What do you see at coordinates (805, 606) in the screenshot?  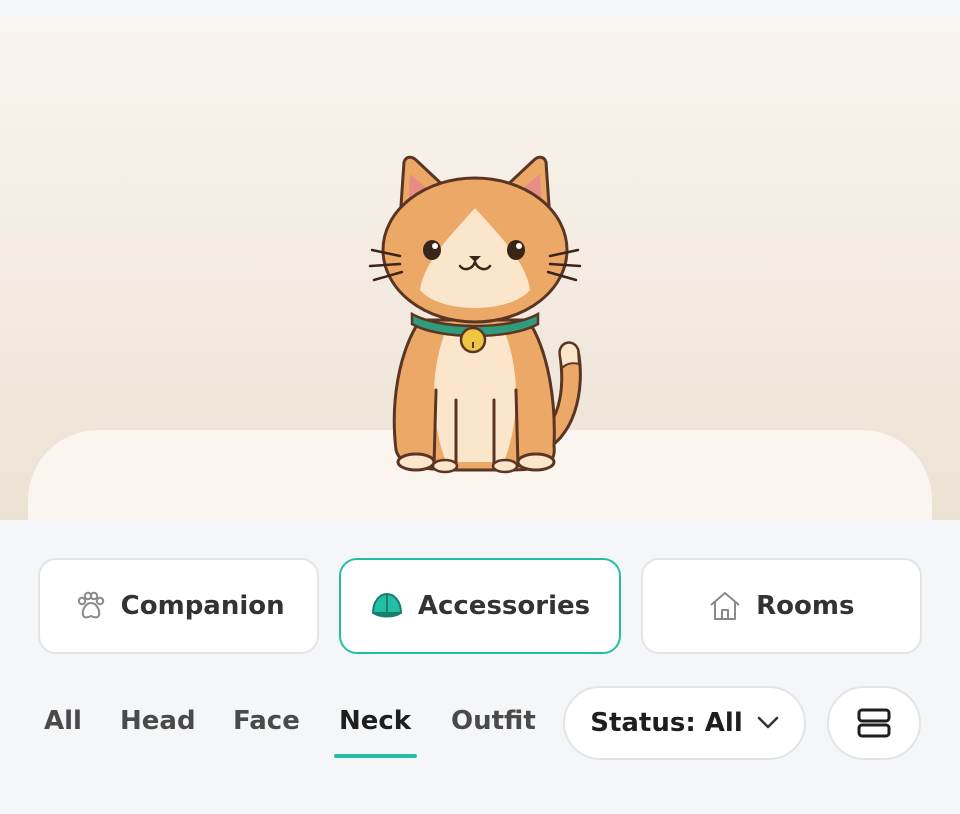 I see `tab-rooms-label: Rooms` at bounding box center [805, 606].